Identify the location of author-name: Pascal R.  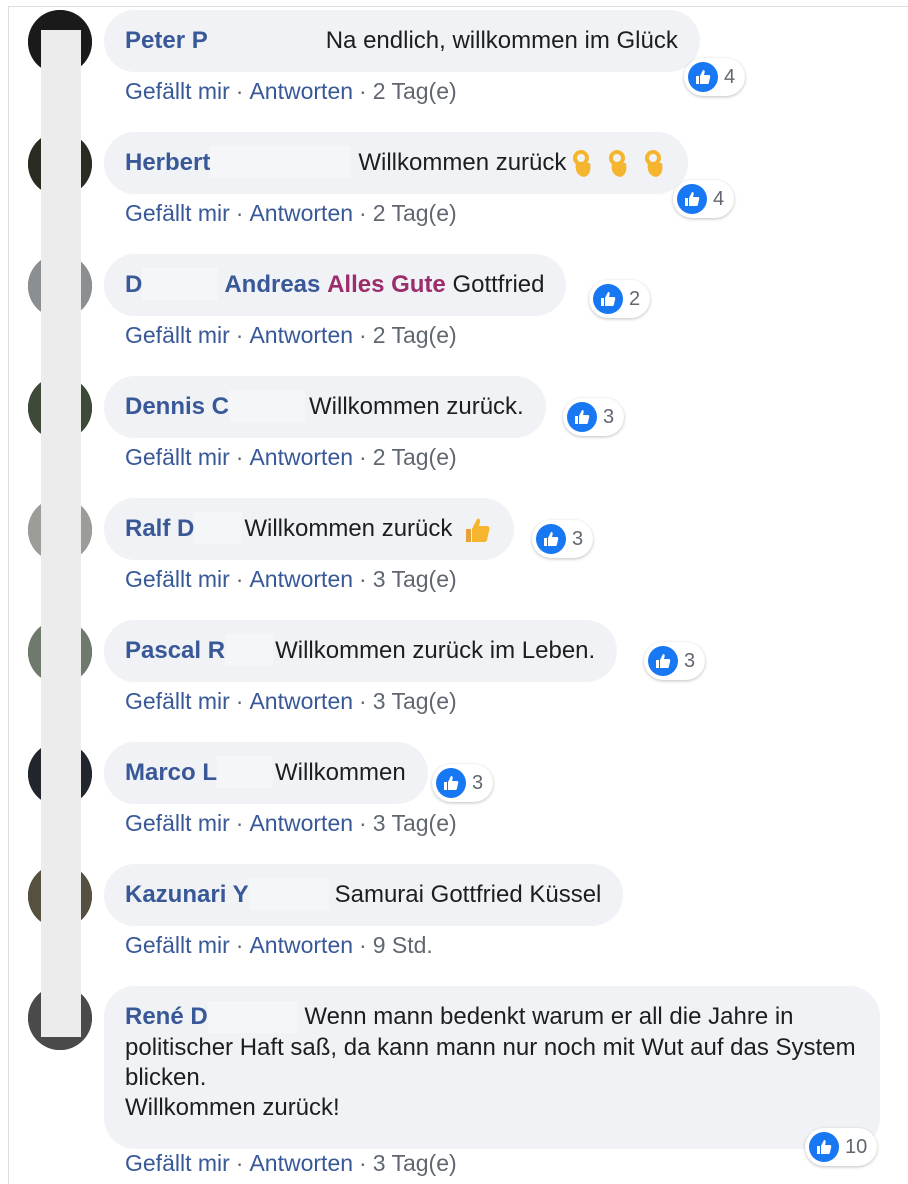
(175, 650).